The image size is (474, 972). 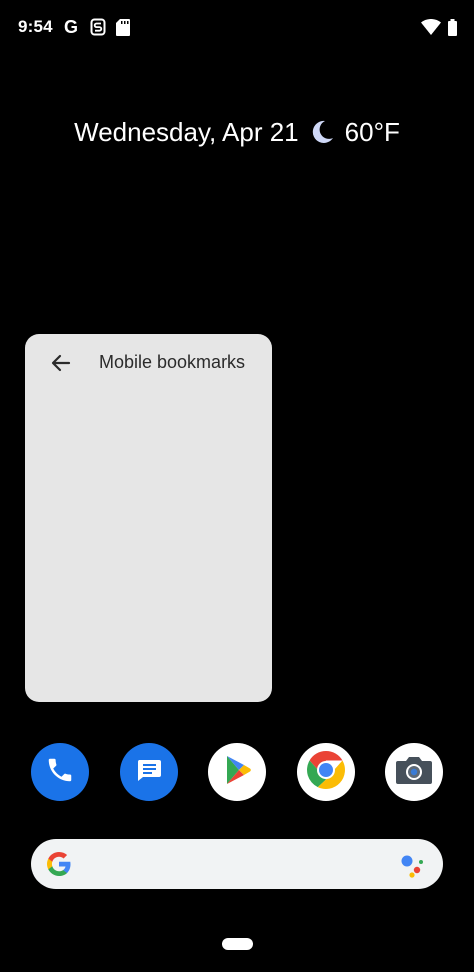 I want to click on sd-card-icon, so click(x=123, y=27).